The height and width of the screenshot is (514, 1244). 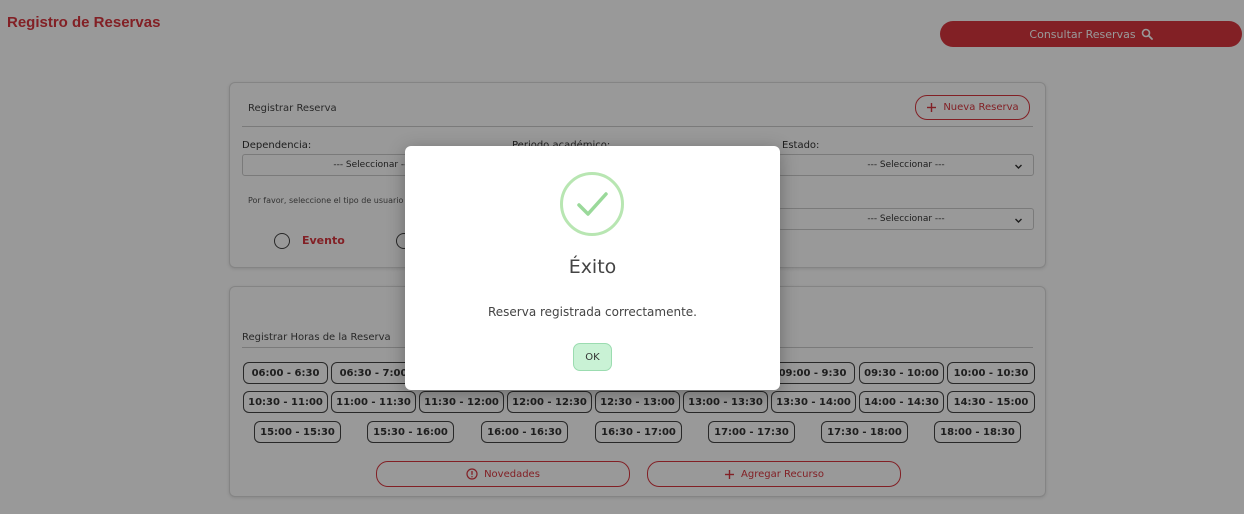 I want to click on check-icon, so click(x=592, y=204).